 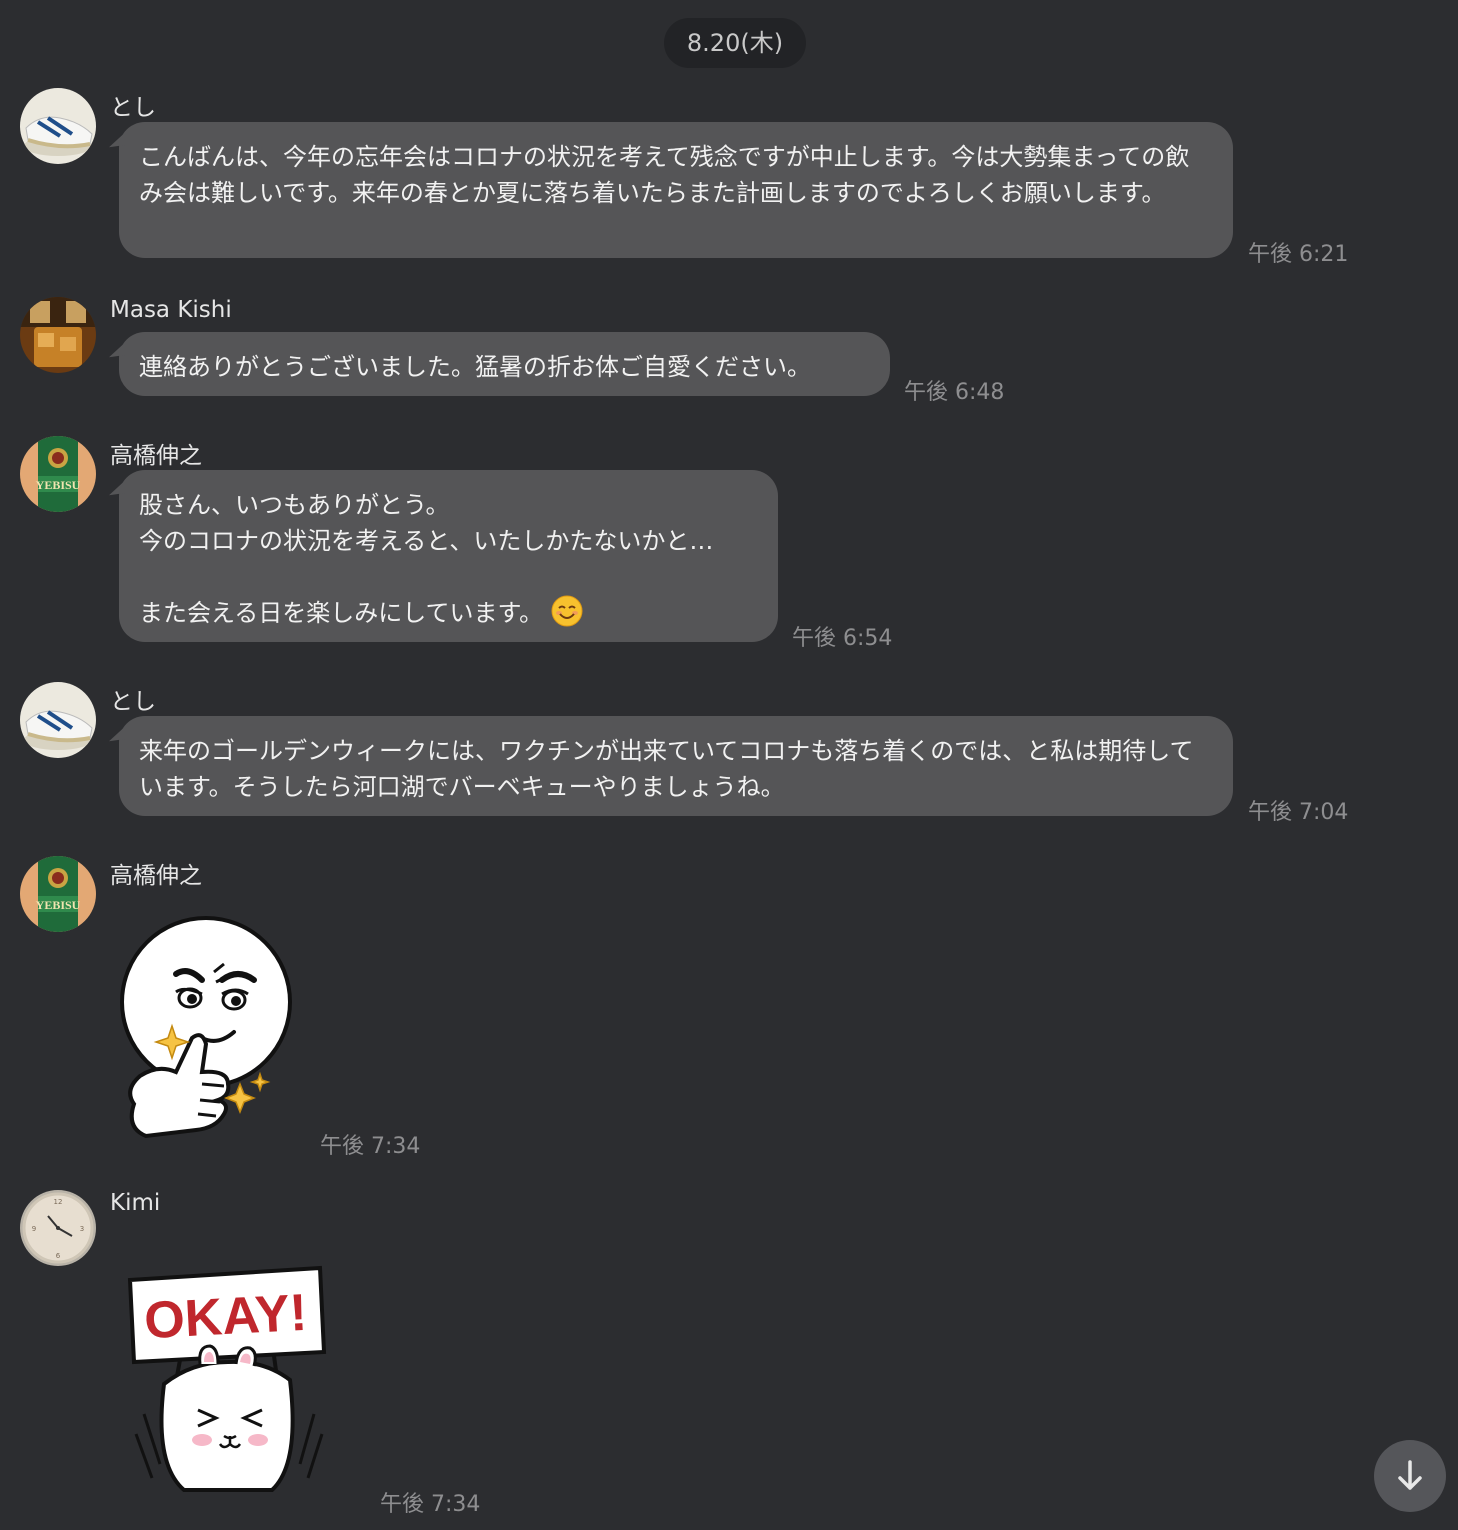 What do you see at coordinates (58, 335) in the screenshot?
I see `whisky-glass-avatar-icon` at bounding box center [58, 335].